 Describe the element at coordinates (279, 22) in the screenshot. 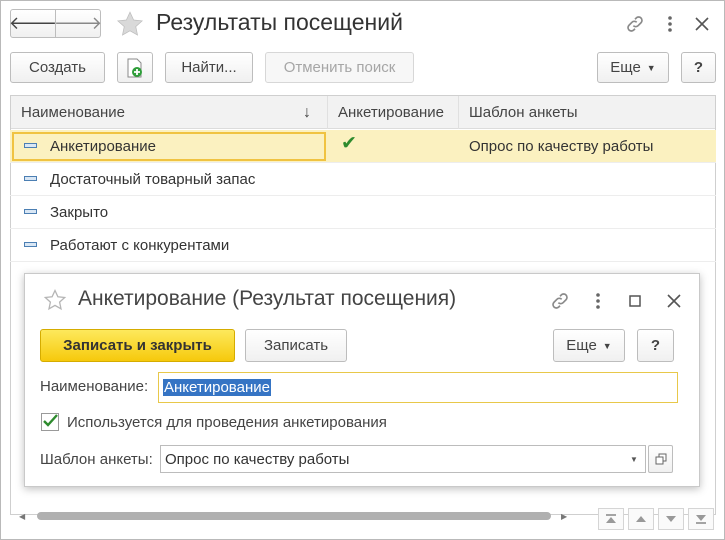

I see `window-title: Результаты посещений` at that location.